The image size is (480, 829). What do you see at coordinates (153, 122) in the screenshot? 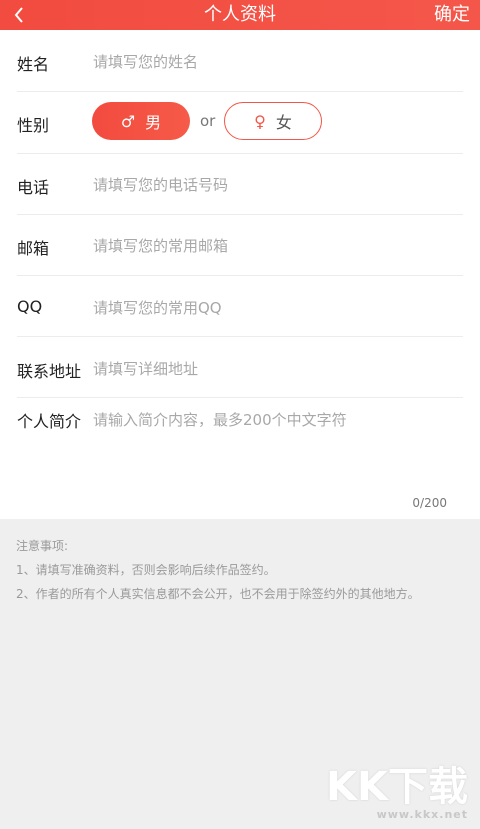
I see `male-label: 男` at bounding box center [153, 122].